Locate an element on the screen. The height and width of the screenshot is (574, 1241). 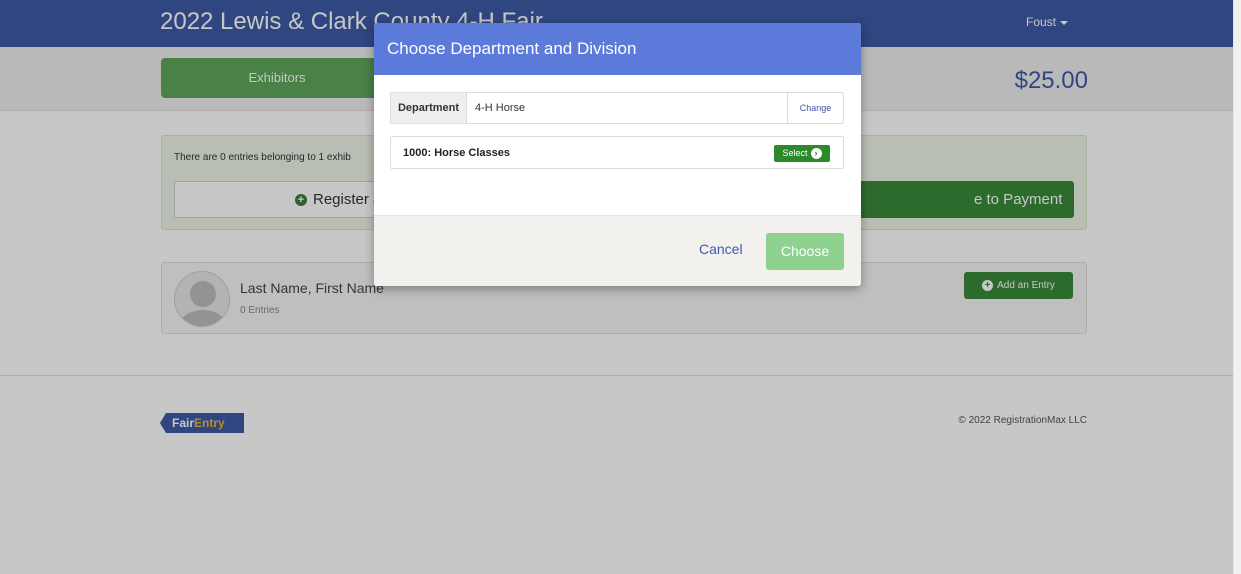
division-row: 1000: Horse Classes Select › is located at coordinates (617, 152).